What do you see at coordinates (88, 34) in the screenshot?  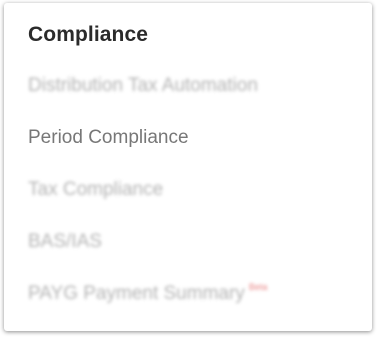 I see `menu-title: Compliance` at bounding box center [88, 34].